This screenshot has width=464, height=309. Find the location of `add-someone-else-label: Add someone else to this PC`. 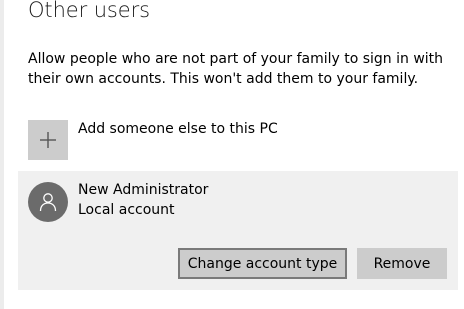

add-someone-else-label: Add someone else to this PC is located at coordinates (178, 129).